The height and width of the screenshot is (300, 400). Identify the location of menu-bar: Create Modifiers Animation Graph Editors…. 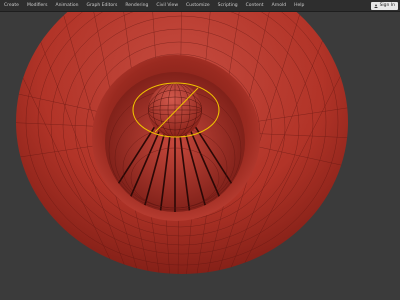
(200, 6).